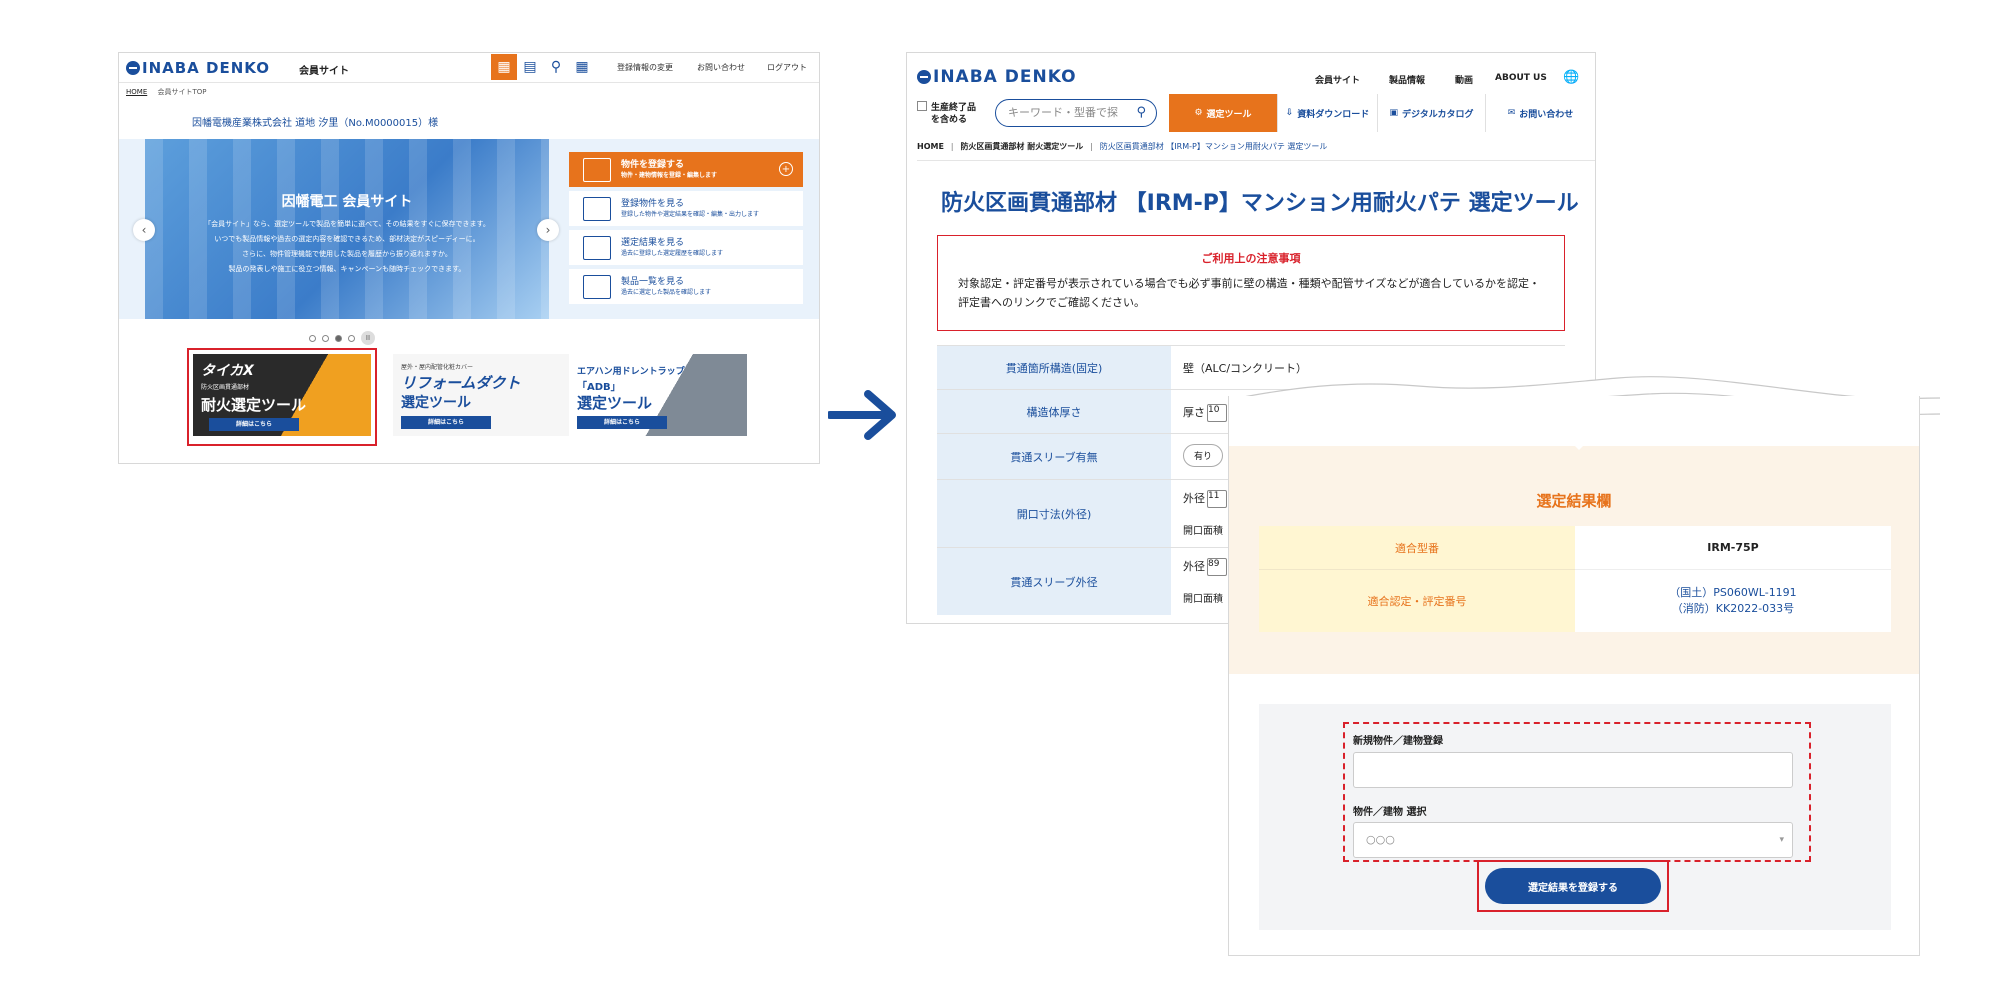  I want to click on register-result-button: 選定結果を登録する, so click(1573, 886).